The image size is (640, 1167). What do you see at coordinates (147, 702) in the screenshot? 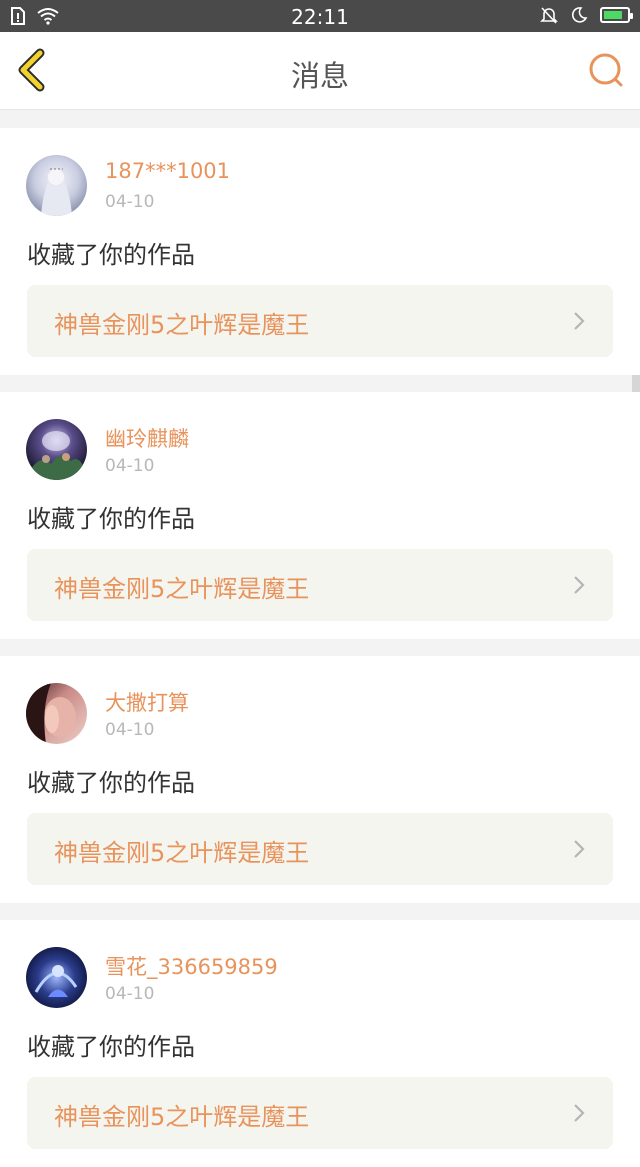
I see `username: 大撒打算` at bounding box center [147, 702].